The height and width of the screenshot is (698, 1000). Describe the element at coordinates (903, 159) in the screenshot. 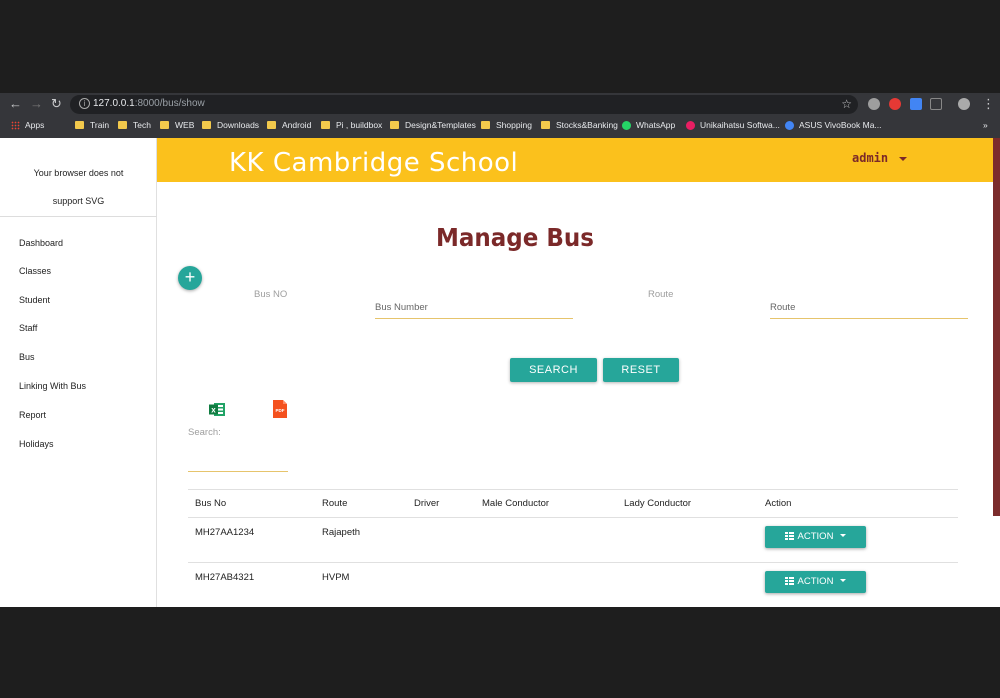

I see `chevron-down-icon` at that location.